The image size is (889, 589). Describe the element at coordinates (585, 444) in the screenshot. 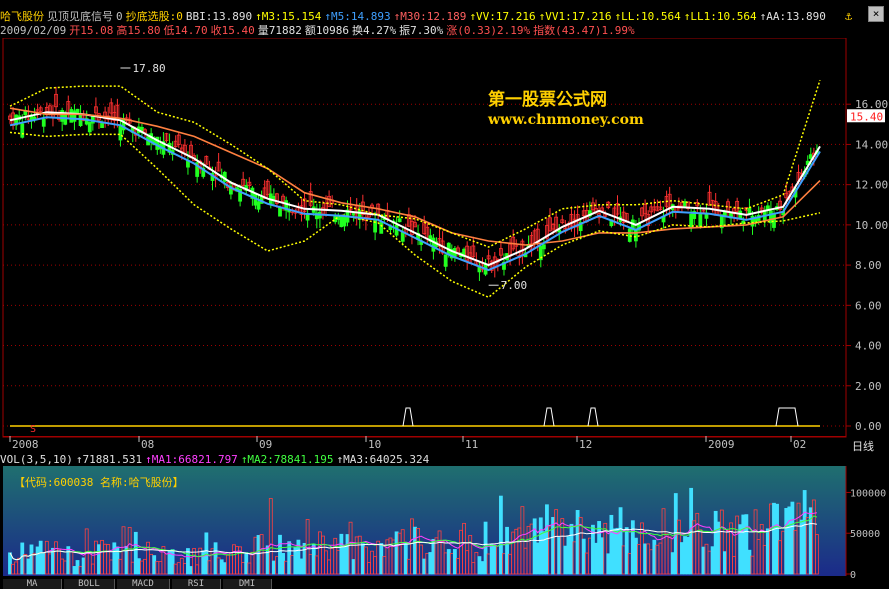

I see `time-axis-label: 12` at that location.